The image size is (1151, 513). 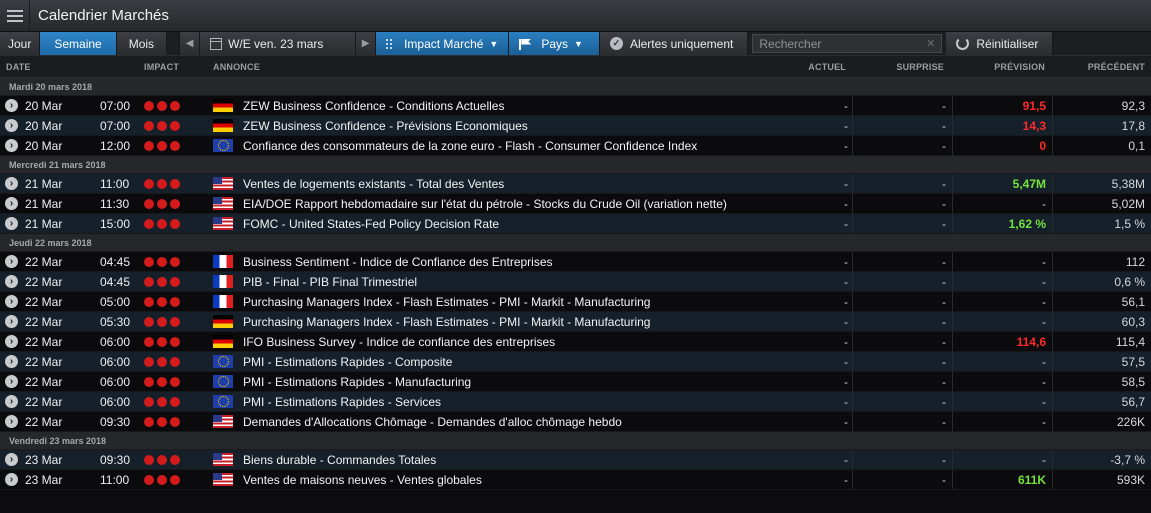 What do you see at coordinates (1031, 341) in the screenshot?
I see `event-forecast: 114,6` at bounding box center [1031, 341].